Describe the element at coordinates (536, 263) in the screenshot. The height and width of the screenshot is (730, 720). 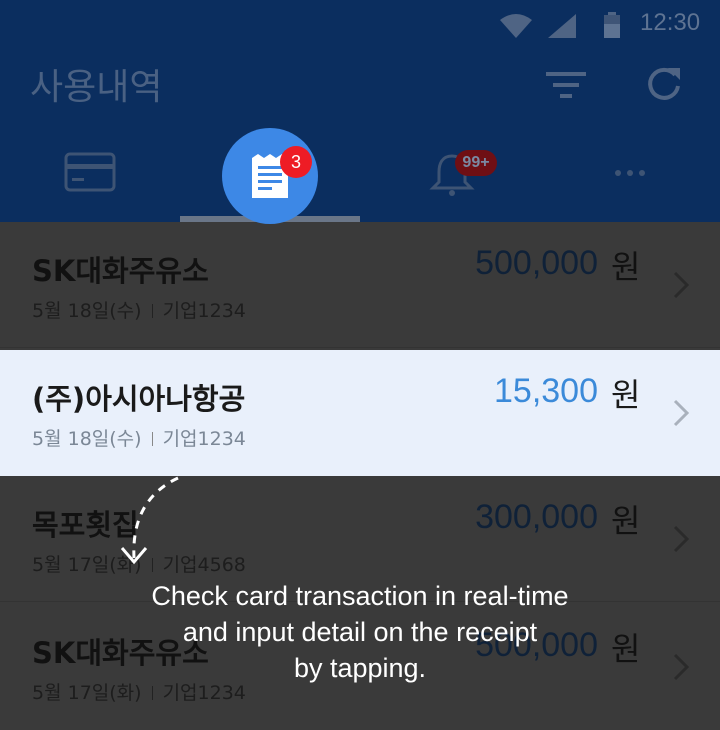
I see `transaction-amount: 500,000` at that location.